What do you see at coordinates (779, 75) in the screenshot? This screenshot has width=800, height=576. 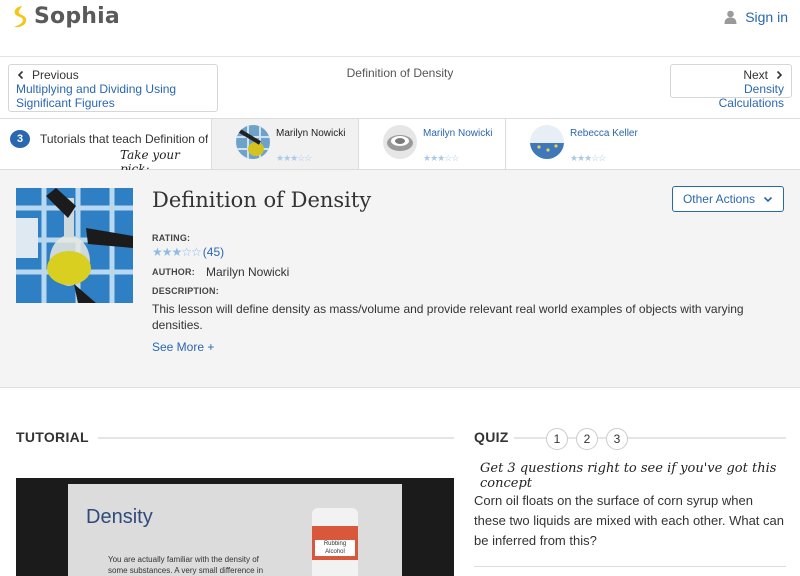 I see `chevron-right-icon` at bounding box center [779, 75].